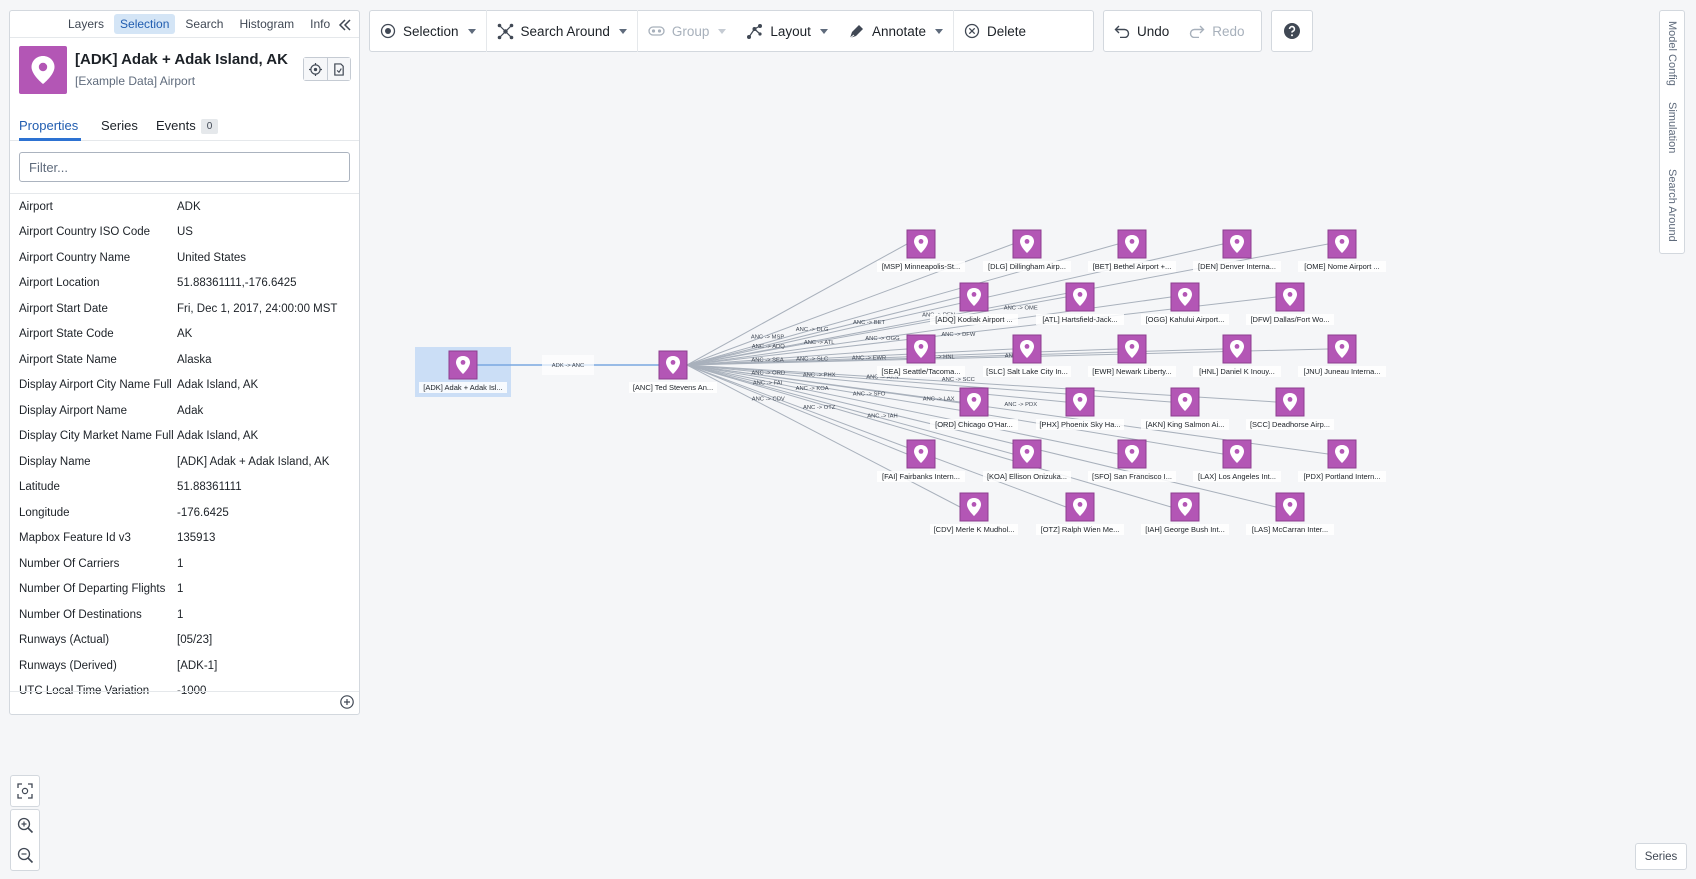 This screenshot has height=879, width=1696. What do you see at coordinates (315, 69) in the screenshot?
I see `locate-button` at bounding box center [315, 69].